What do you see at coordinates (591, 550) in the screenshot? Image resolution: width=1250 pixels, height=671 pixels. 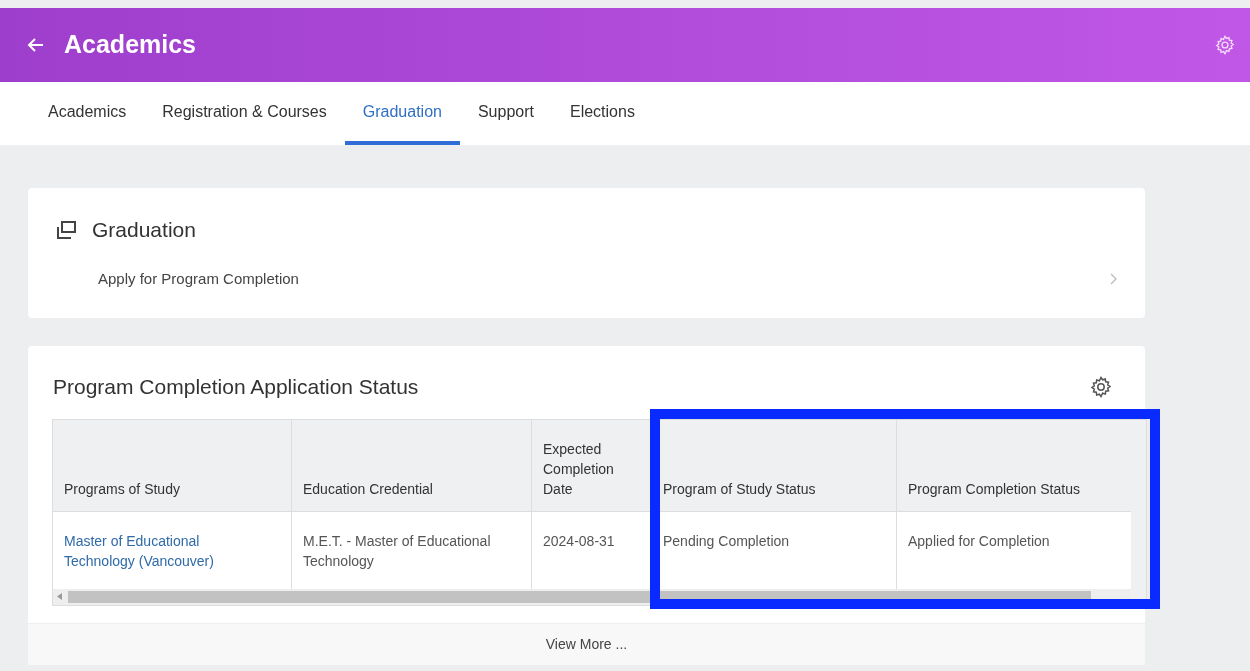 I see `table-cell: 2024-08-31` at bounding box center [591, 550].